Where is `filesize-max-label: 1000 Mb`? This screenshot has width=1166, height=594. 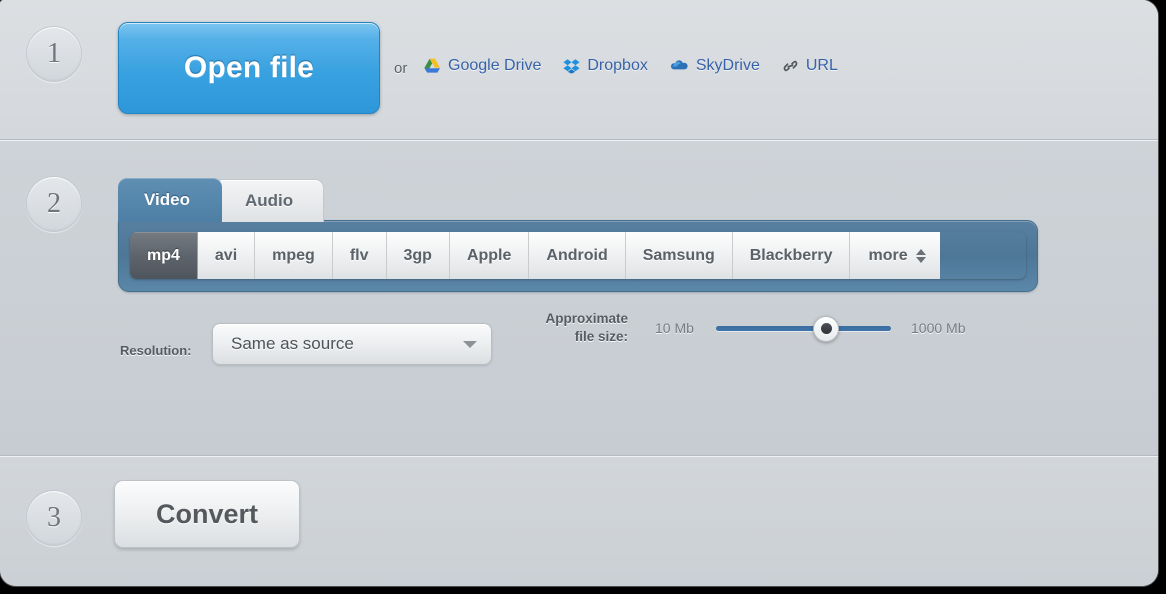 filesize-max-label: 1000 Mb is located at coordinates (938, 328).